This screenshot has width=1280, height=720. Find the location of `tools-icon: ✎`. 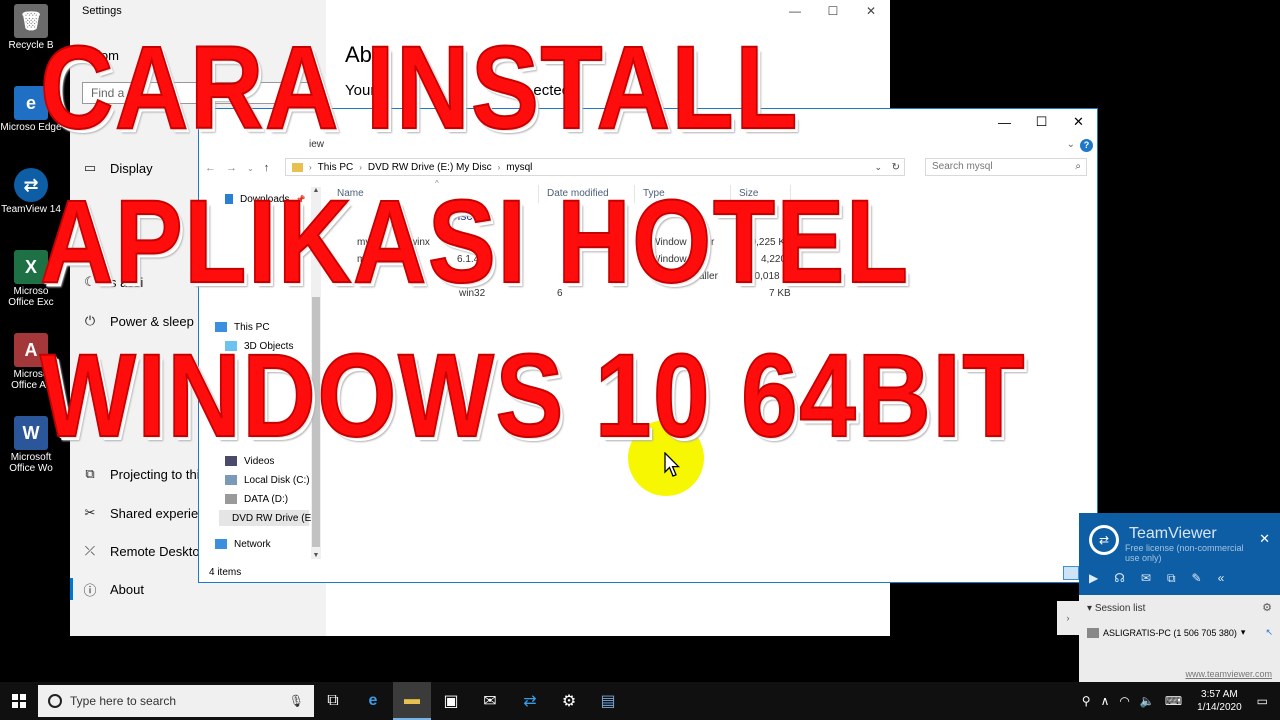

tools-icon: ✎ is located at coordinates (1197, 578).